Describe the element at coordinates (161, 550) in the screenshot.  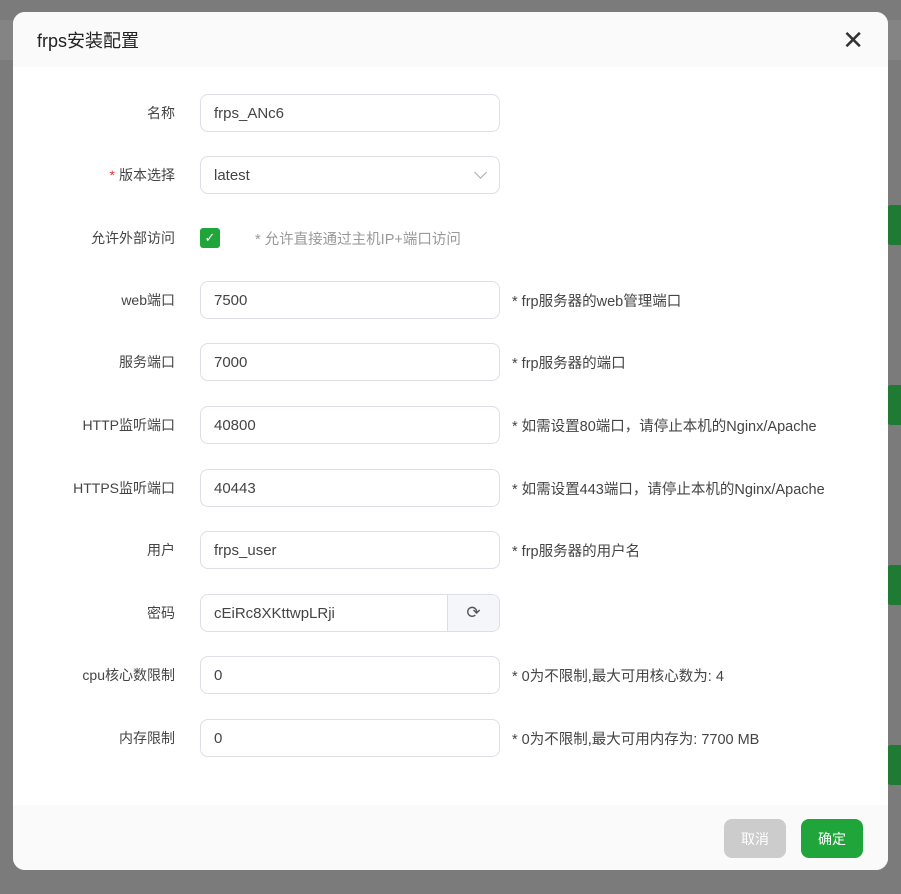
I see `field-label: 用户` at that location.